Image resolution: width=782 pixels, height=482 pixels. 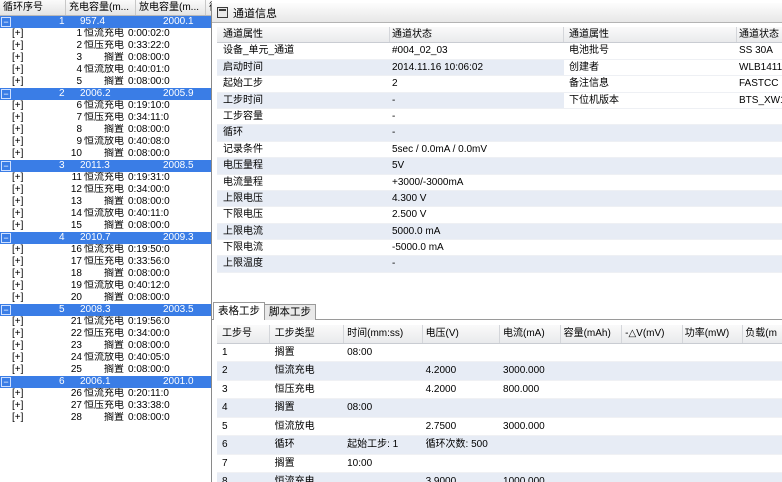 I want to click on steps-header-capacity: 容量(mAh), so click(x=592, y=334).